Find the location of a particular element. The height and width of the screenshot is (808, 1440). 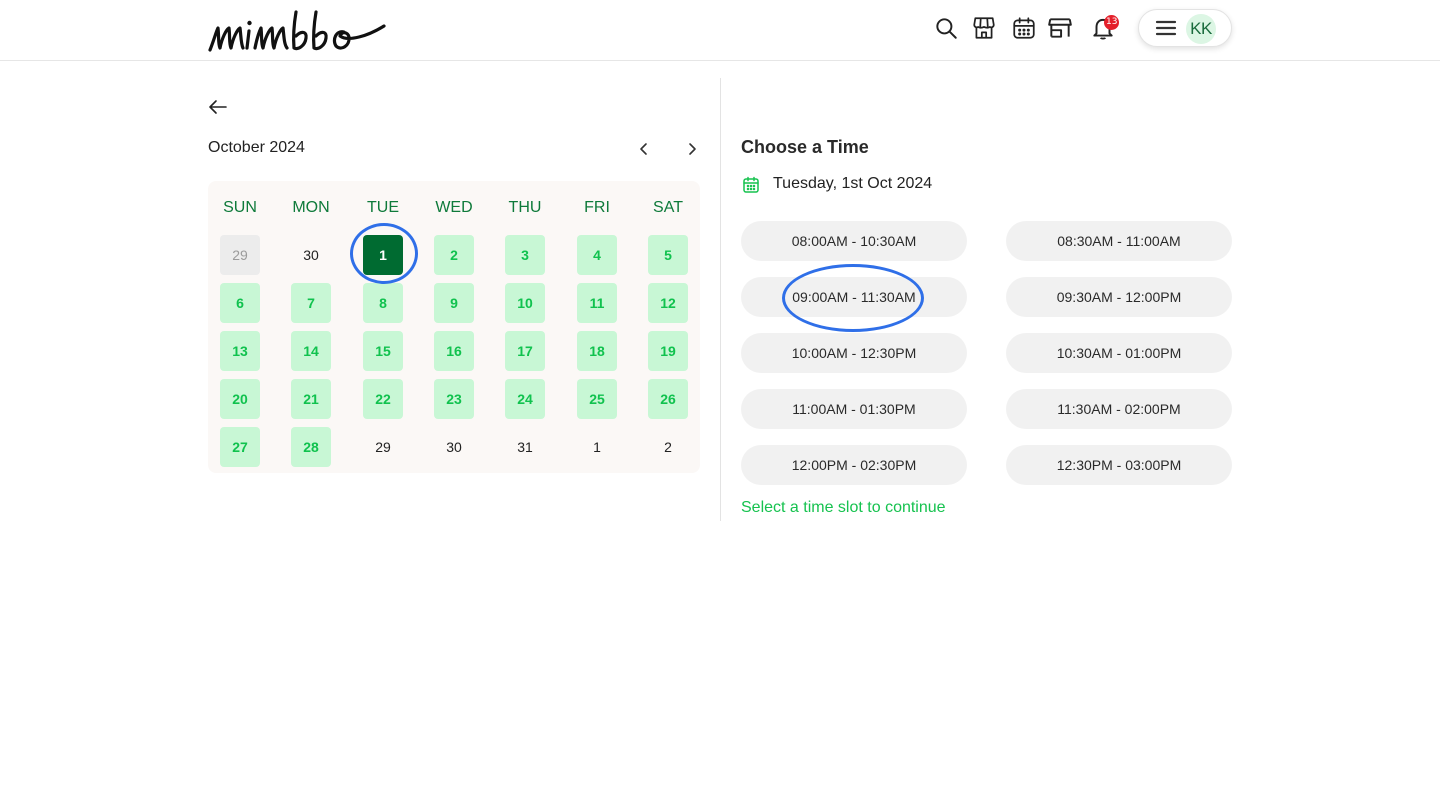

storefront-icon is located at coordinates (984, 28).